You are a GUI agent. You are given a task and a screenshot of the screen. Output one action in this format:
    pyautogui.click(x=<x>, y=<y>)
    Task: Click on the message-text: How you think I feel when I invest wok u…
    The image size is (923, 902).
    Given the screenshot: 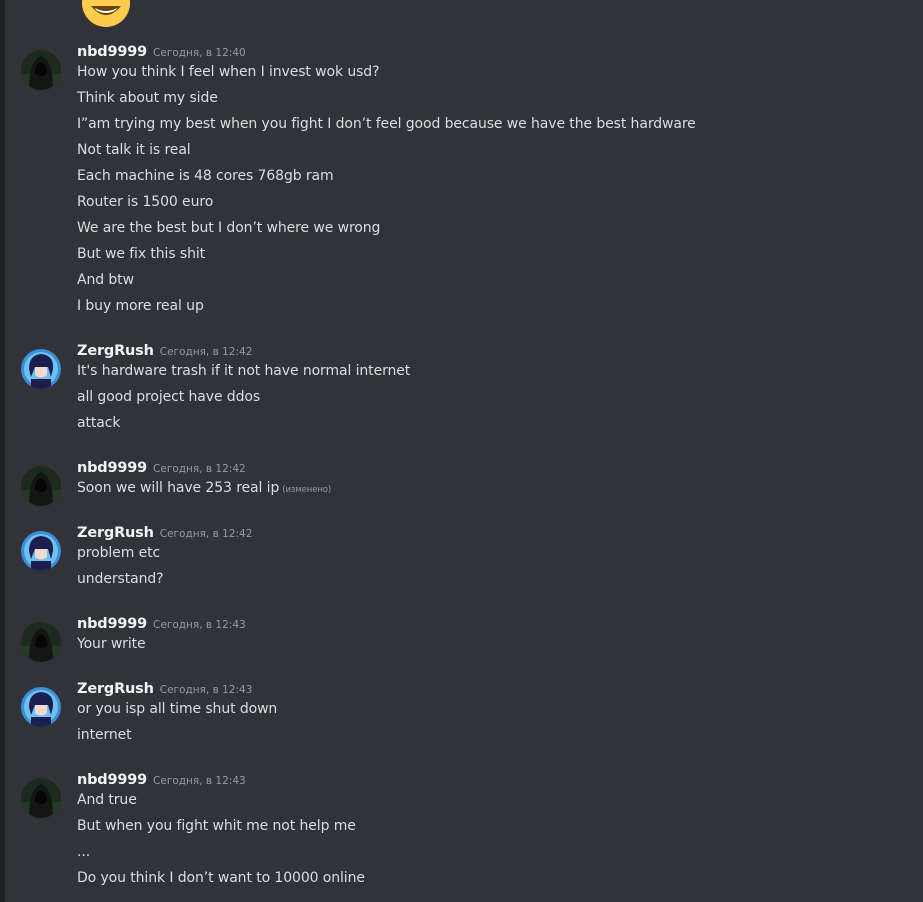 What is the action you would take?
    pyautogui.click(x=228, y=72)
    